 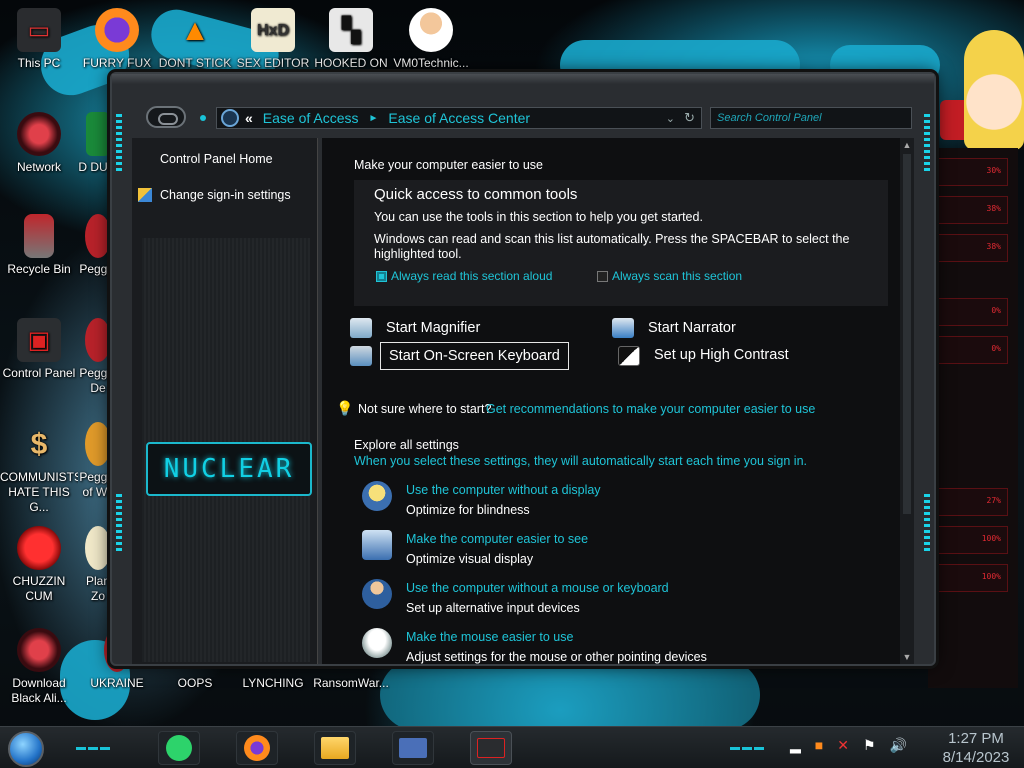 I want to click on vlc-cone-icon: ▲, so click(x=195, y=30).